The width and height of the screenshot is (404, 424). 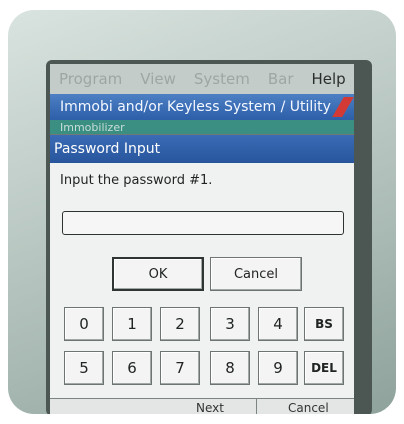 What do you see at coordinates (158, 79) in the screenshot?
I see `menu-view: View` at bounding box center [158, 79].